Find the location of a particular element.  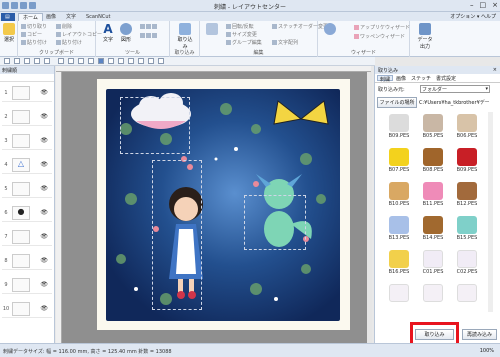

list-item: 4 △ 👁 is located at coordinates (27, 165).